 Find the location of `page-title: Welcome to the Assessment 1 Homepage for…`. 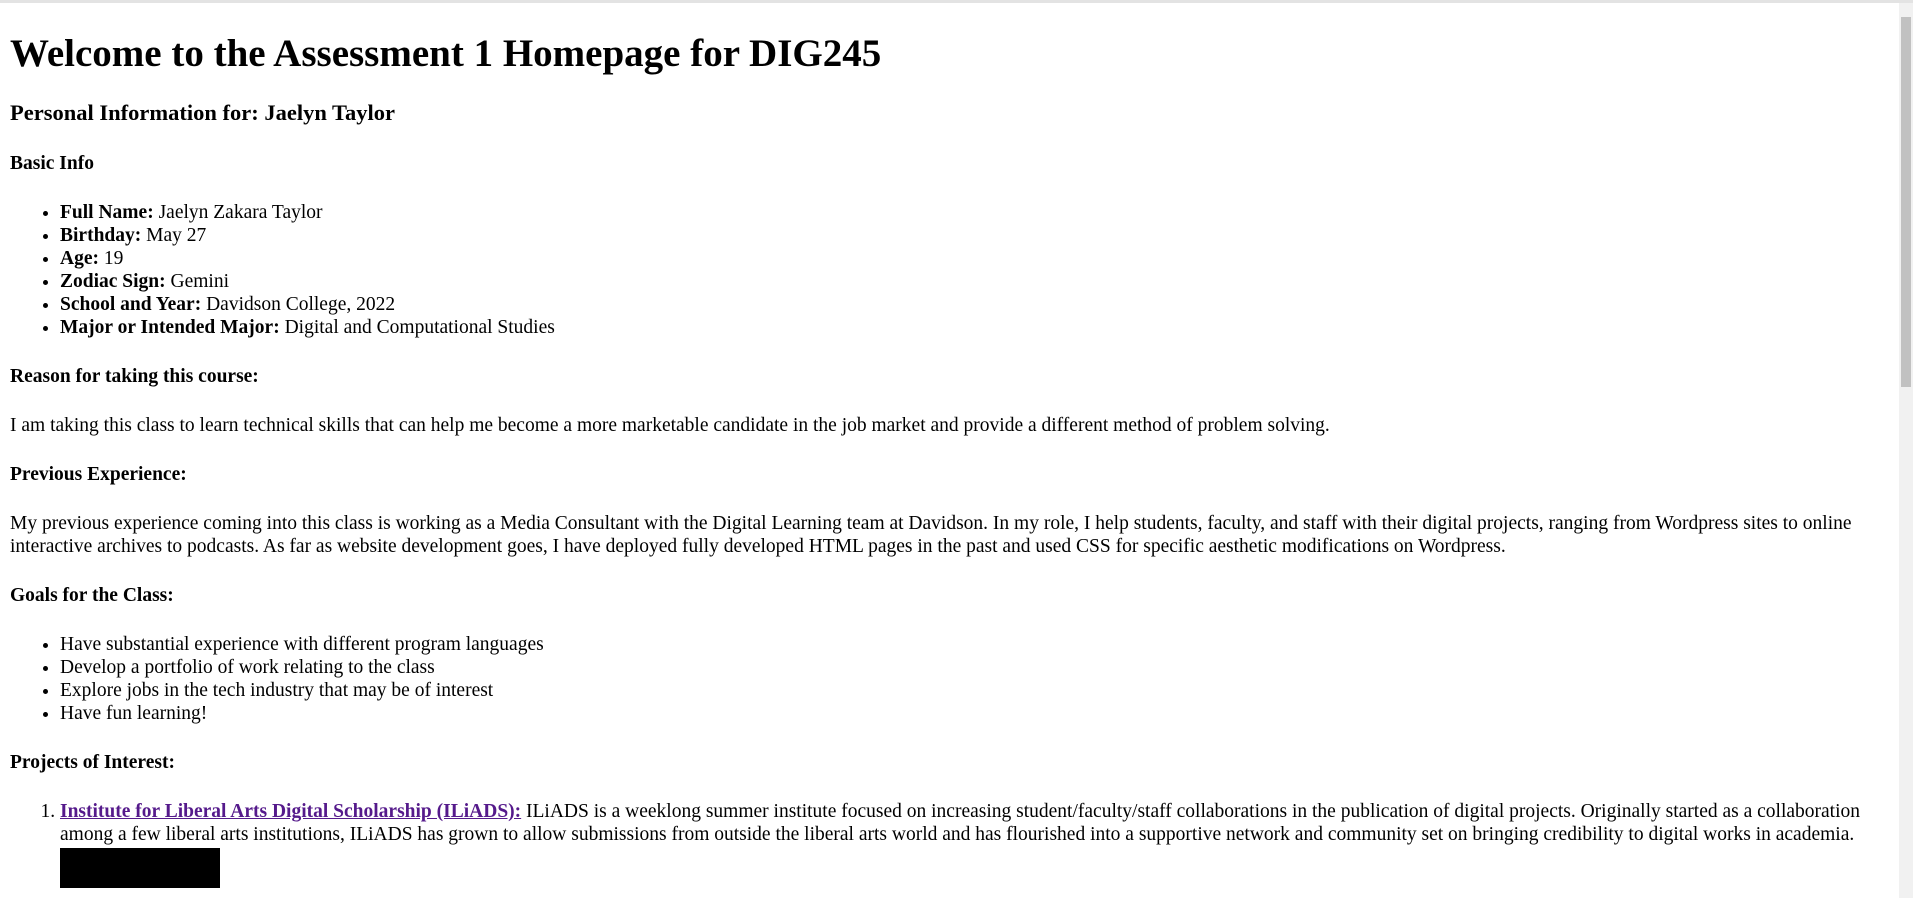

page-title: Welcome to the Assessment 1 Homepage for… is located at coordinates (446, 53).